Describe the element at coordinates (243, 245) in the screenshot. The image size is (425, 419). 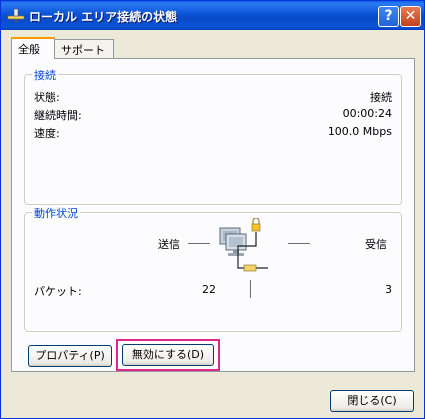
I see `network-computers-icon` at that location.